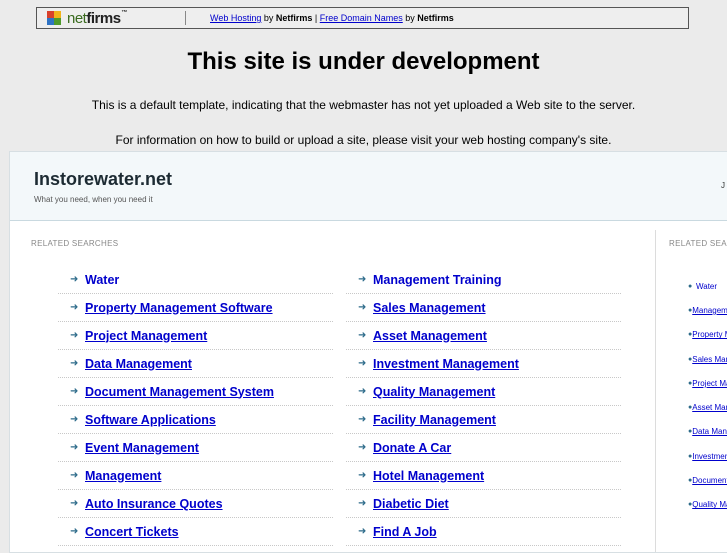 This screenshot has width=727, height=553. I want to click on related-searches-label: RELATED SEARCHES, so click(75, 243).